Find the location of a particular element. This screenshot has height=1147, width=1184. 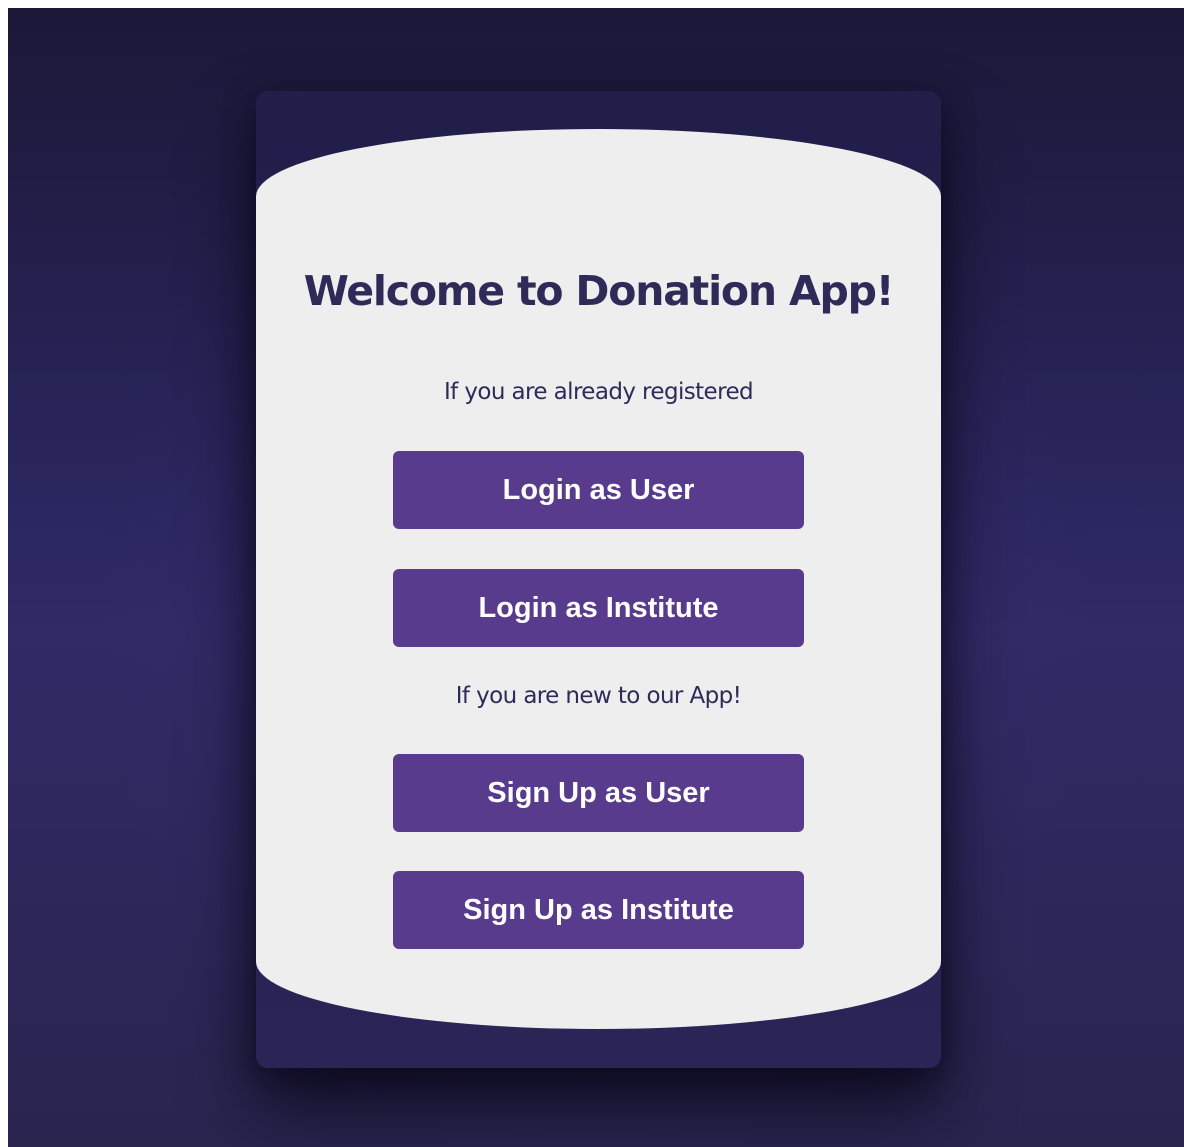

login-as-user-button: Login as User is located at coordinates (598, 490).